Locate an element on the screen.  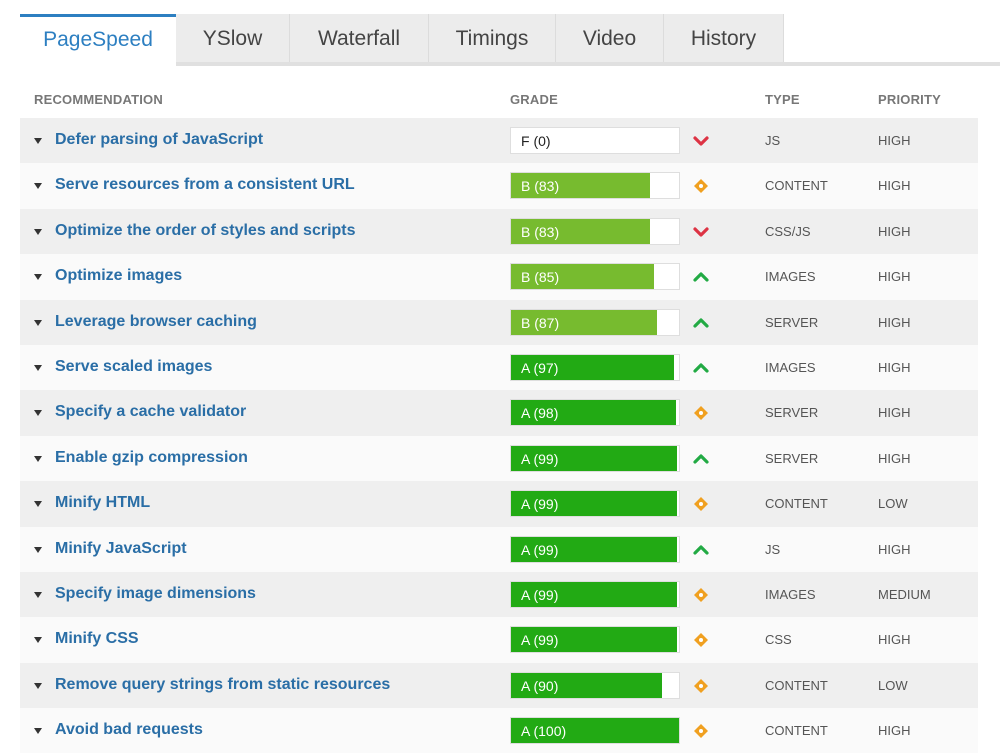
table-row: Enable gzip compression A (99) SERVER HIGH is located at coordinates (499, 458).